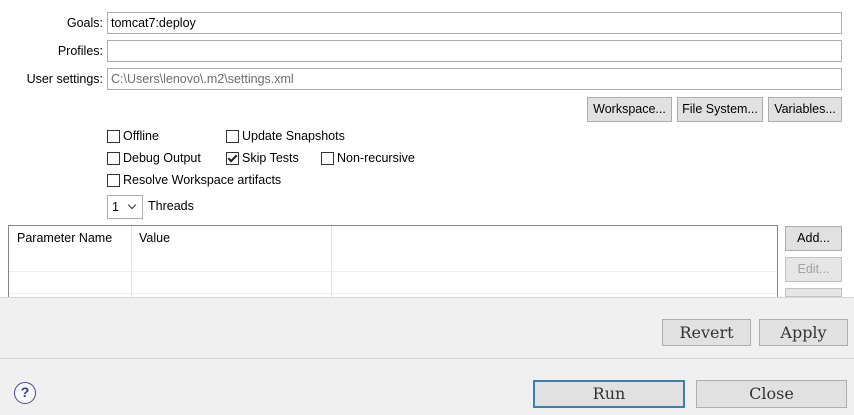 The height and width of the screenshot is (415, 854). What do you see at coordinates (115, 207) in the screenshot?
I see `threads-select-value: 1` at bounding box center [115, 207].